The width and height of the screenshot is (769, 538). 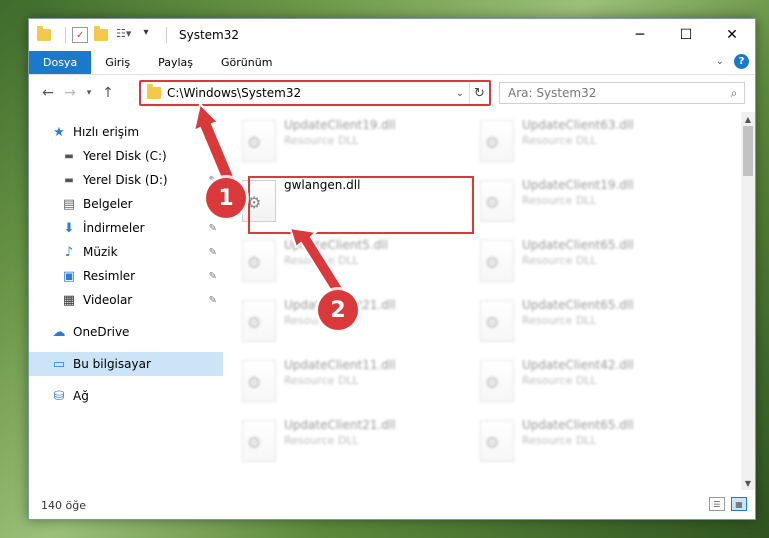 I want to click on address-dropdown-icon: ⌄, so click(x=460, y=93).